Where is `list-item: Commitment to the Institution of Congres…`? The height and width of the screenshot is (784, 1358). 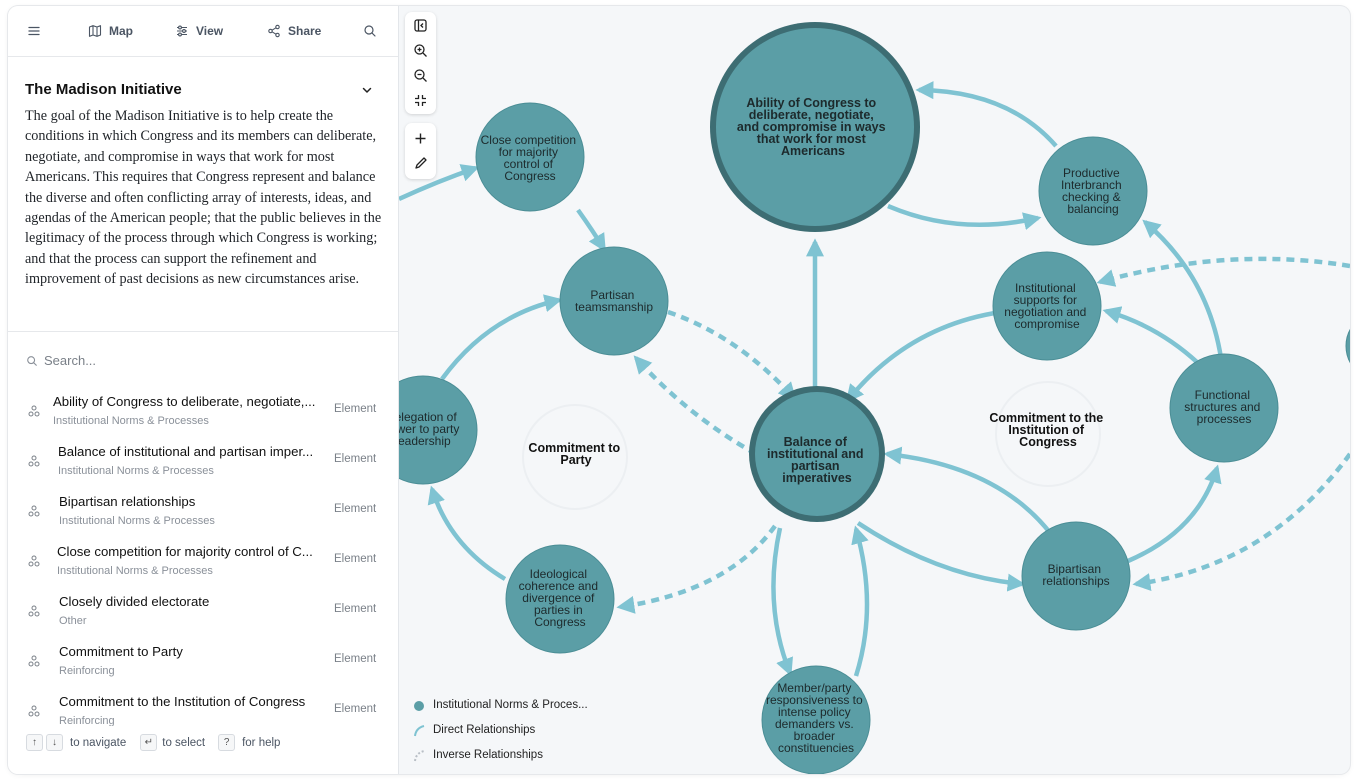
list-item: Commitment to the Institution of Congres… is located at coordinates (203, 706).